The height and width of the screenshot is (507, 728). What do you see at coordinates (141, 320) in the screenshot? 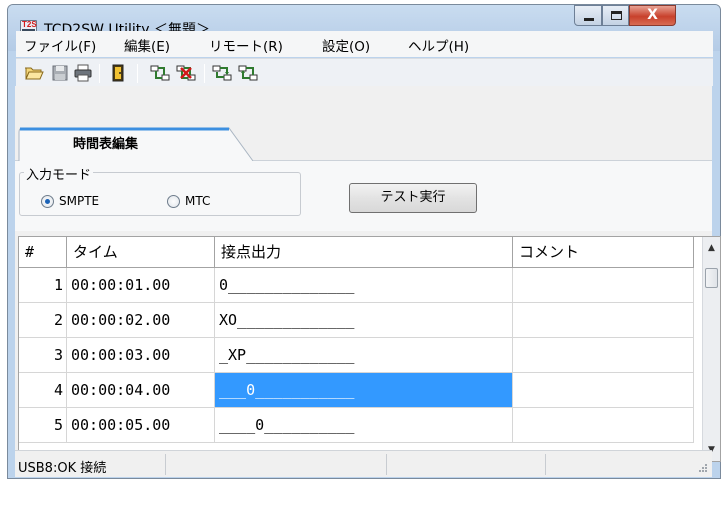
I see `row-time-cell: 00:00:02.00` at bounding box center [141, 320].